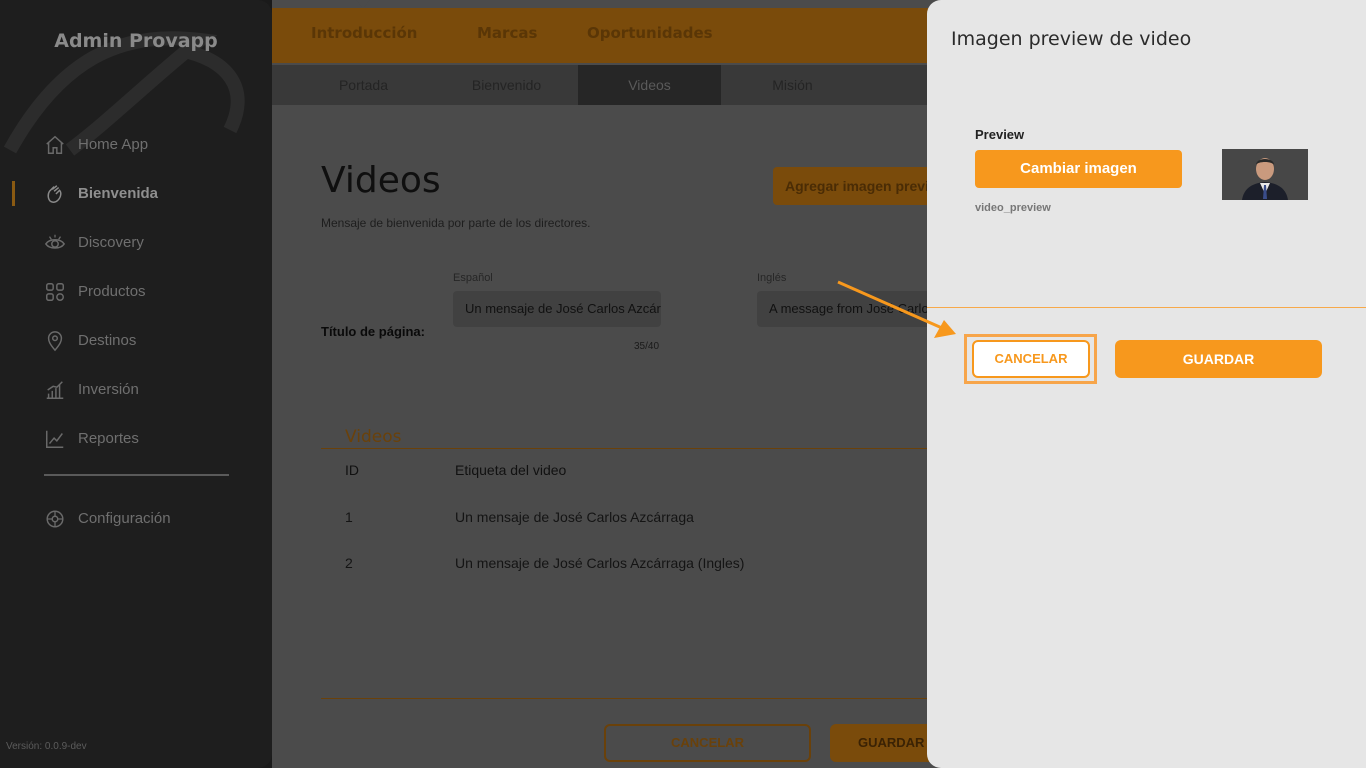  I want to click on tab-introduccion: Introducción, so click(364, 33).